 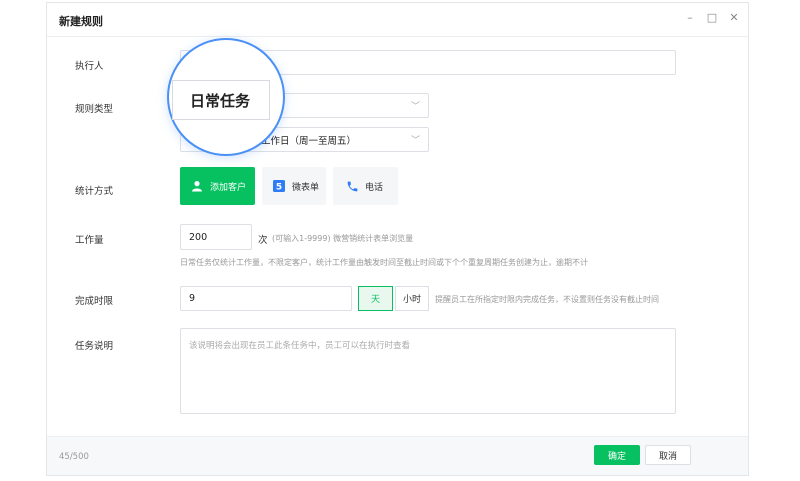 I want to click on method-add-customer-label: 添加客户, so click(x=228, y=187).